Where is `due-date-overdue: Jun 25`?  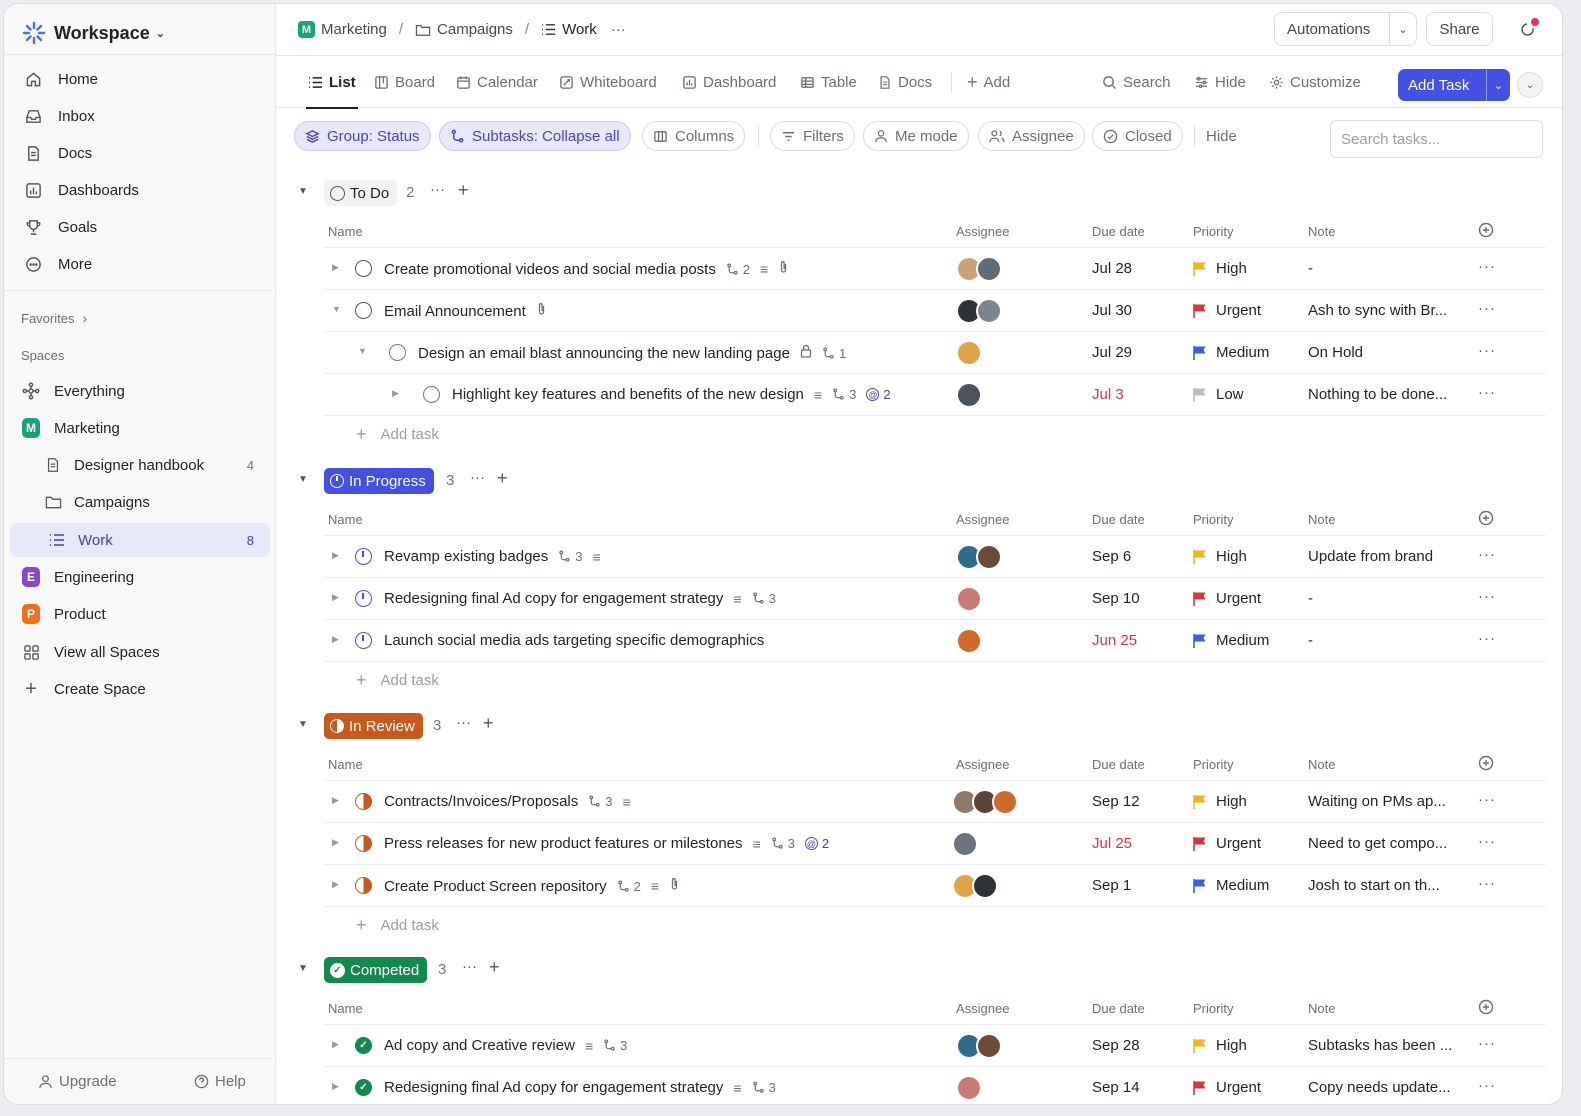 due-date-overdue: Jun 25 is located at coordinates (1114, 640).